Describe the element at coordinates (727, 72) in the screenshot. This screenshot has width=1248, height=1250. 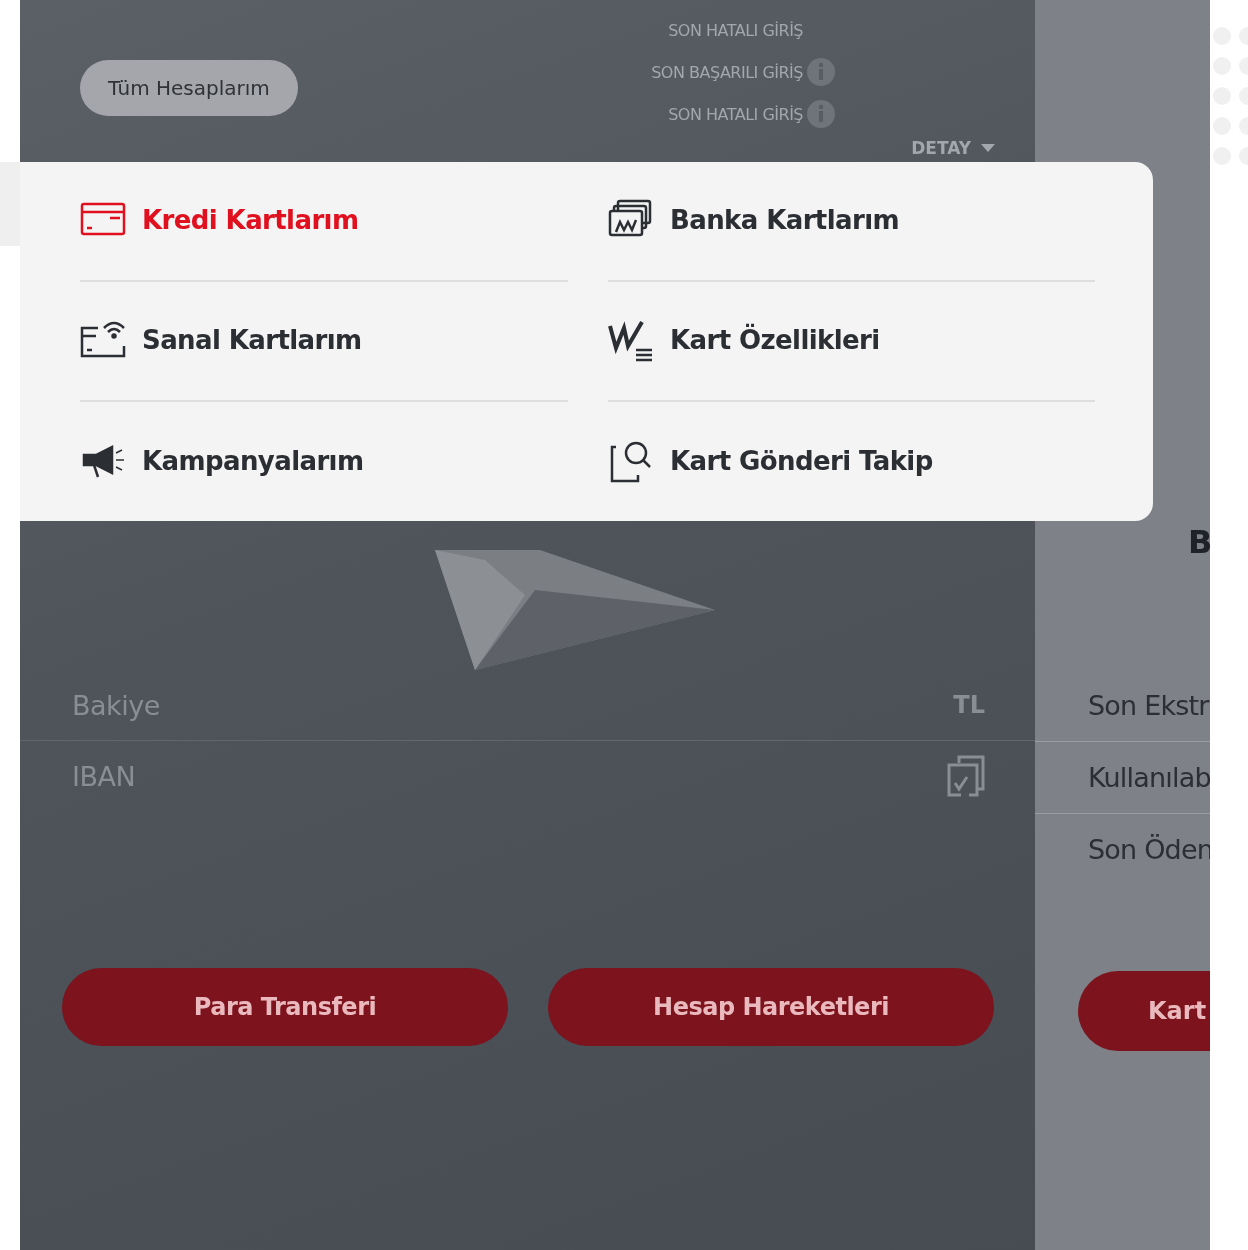
I see `login-info-text: SON BAŞARILI GİRİŞ` at that location.